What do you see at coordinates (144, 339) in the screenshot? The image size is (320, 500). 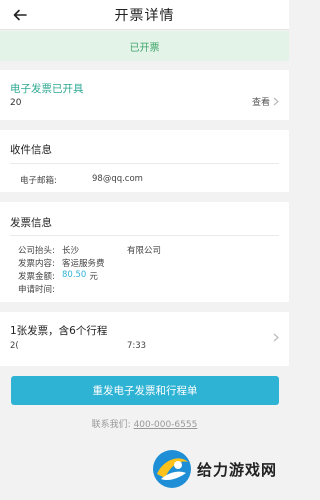 I see `trip-summary-card: 1张发票，含6个行程 2( 7:33` at bounding box center [144, 339].